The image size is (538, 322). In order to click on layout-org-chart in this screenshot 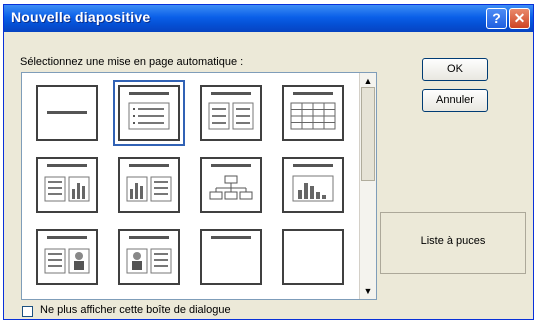, I will do `click(231, 185)`.